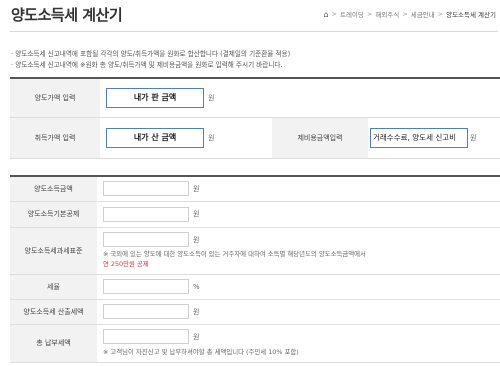 This screenshot has height=366, width=500. What do you see at coordinates (55, 98) in the screenshot?
I see `sell-amount-label: 양도가액 입력` at bounding box center [55, 98].